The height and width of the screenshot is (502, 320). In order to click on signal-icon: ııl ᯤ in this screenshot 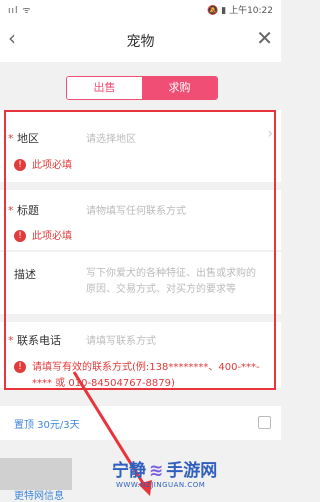, I will do `click(20, 11)`.